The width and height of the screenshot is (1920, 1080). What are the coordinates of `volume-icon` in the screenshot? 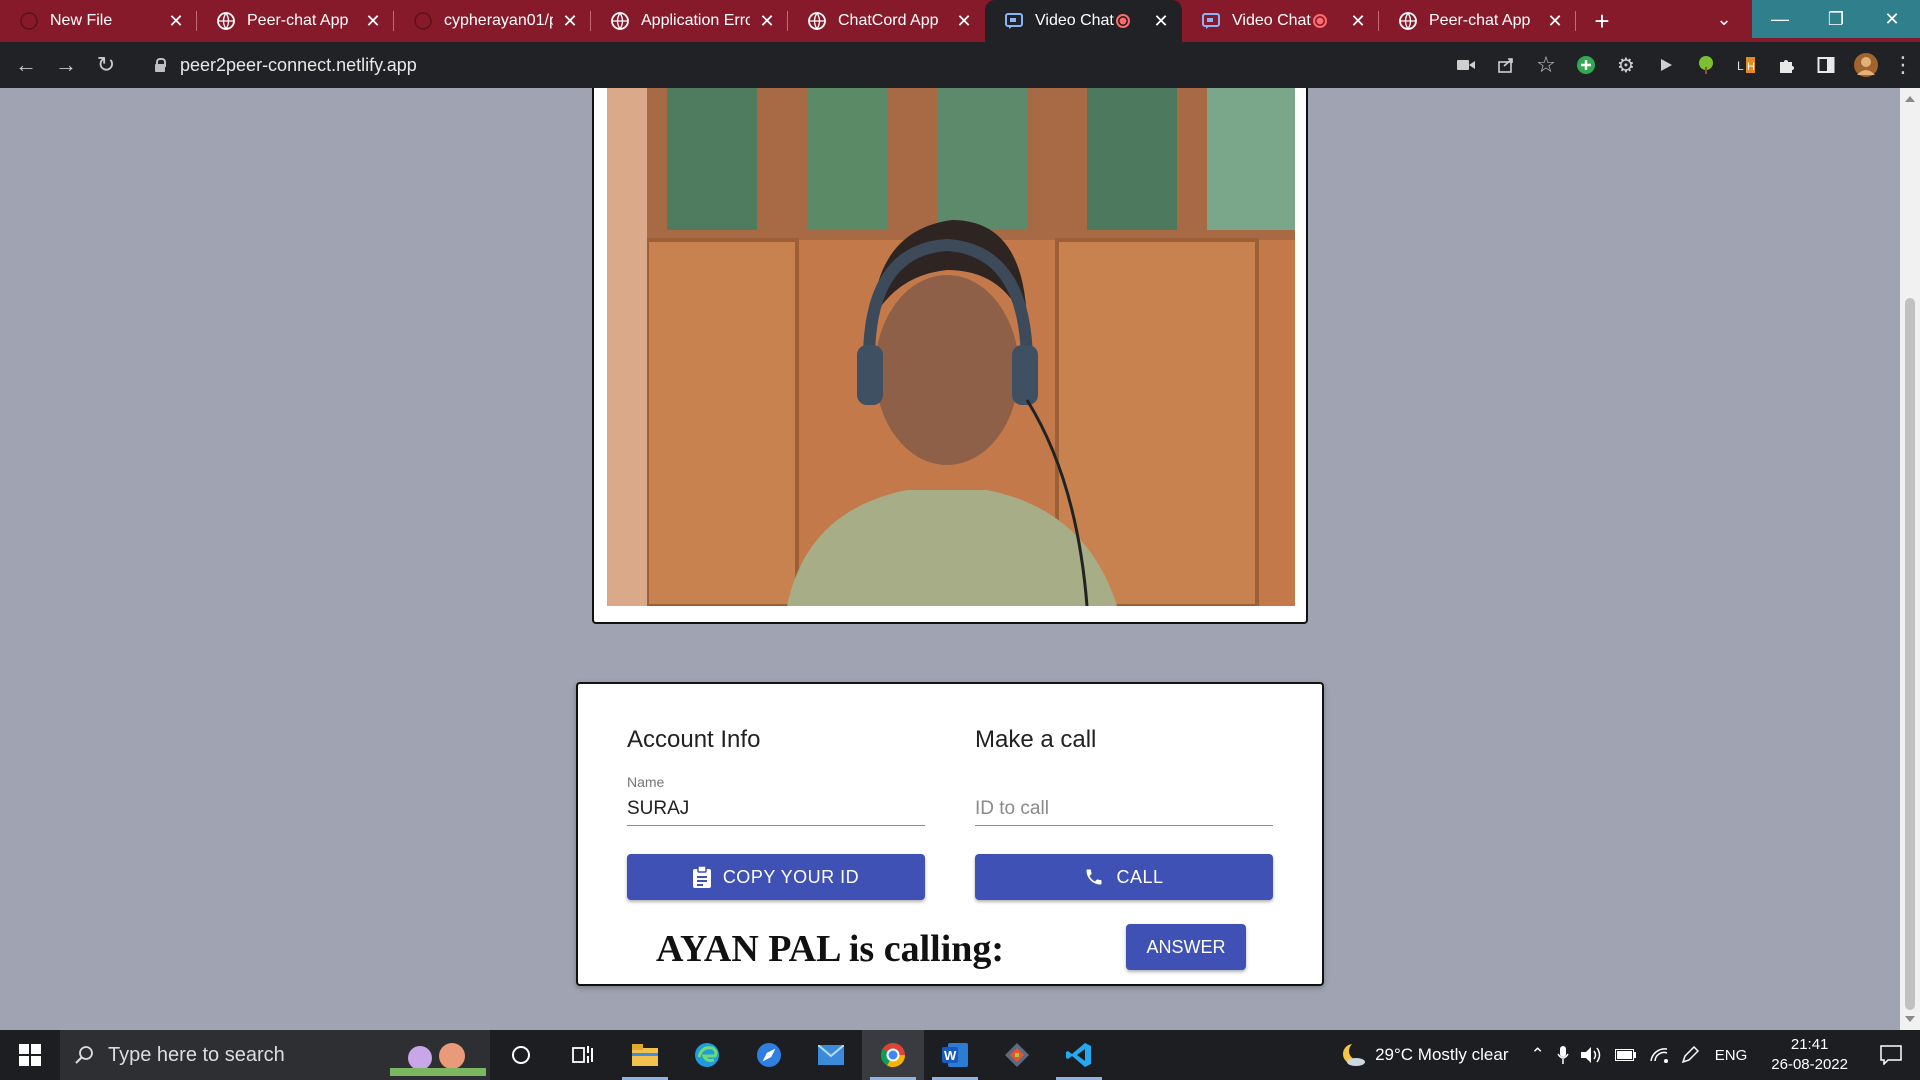 It's located at (1592, 1055).